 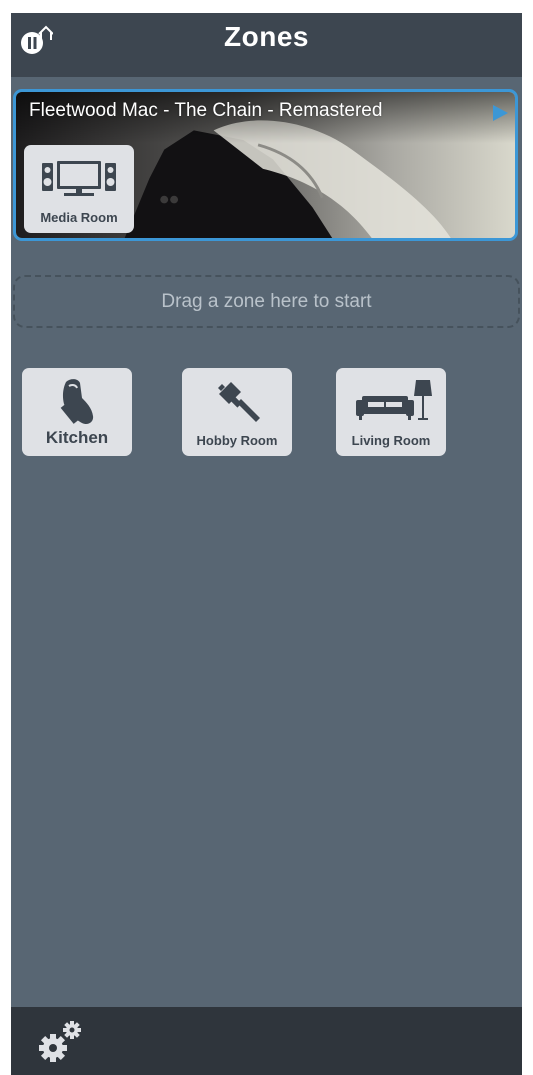 What do you see at coordinates (266, 301) in the screenshot?
I see `drop-zone: Drag a zone here to start` at bounding box center [266, 301].